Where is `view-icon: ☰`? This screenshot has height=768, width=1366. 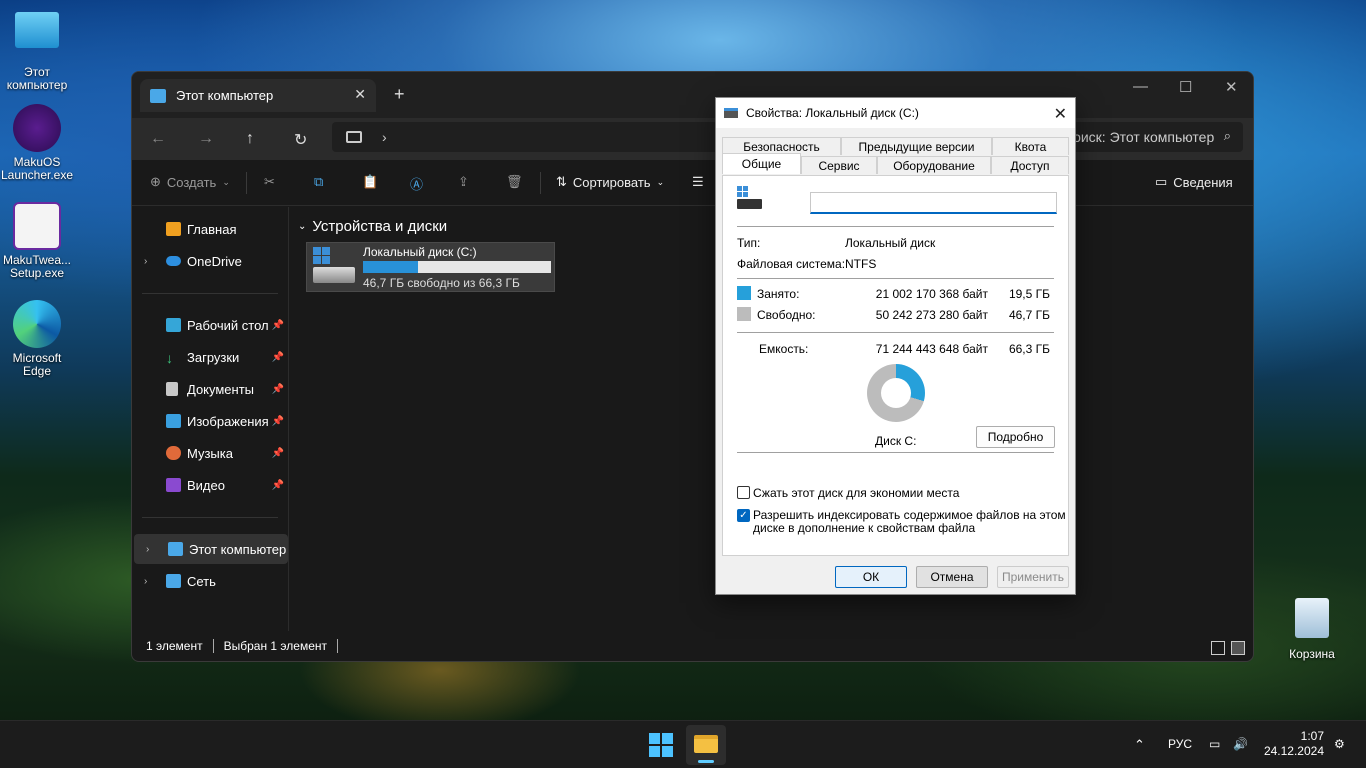
view-icon: ☰ is located at coordinates (698, 182).